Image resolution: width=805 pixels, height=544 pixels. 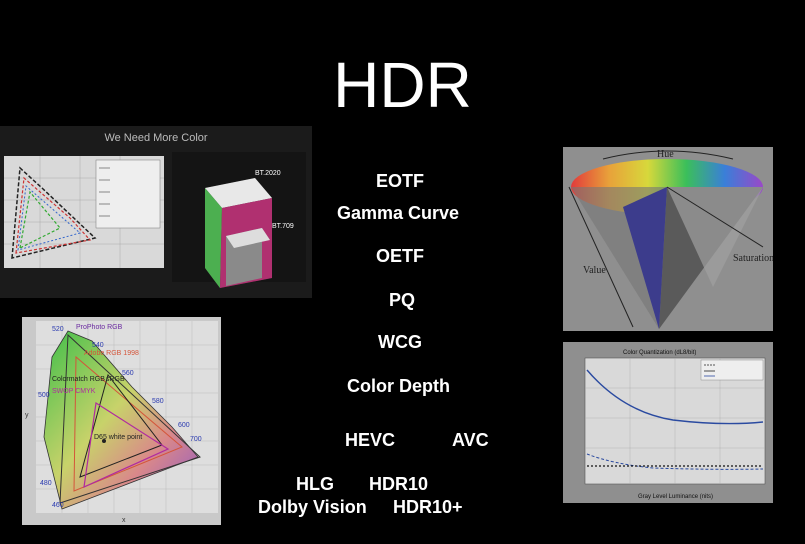 I want to click on label-colormatch: Colormatch RGB, so click(x=78, y=379).